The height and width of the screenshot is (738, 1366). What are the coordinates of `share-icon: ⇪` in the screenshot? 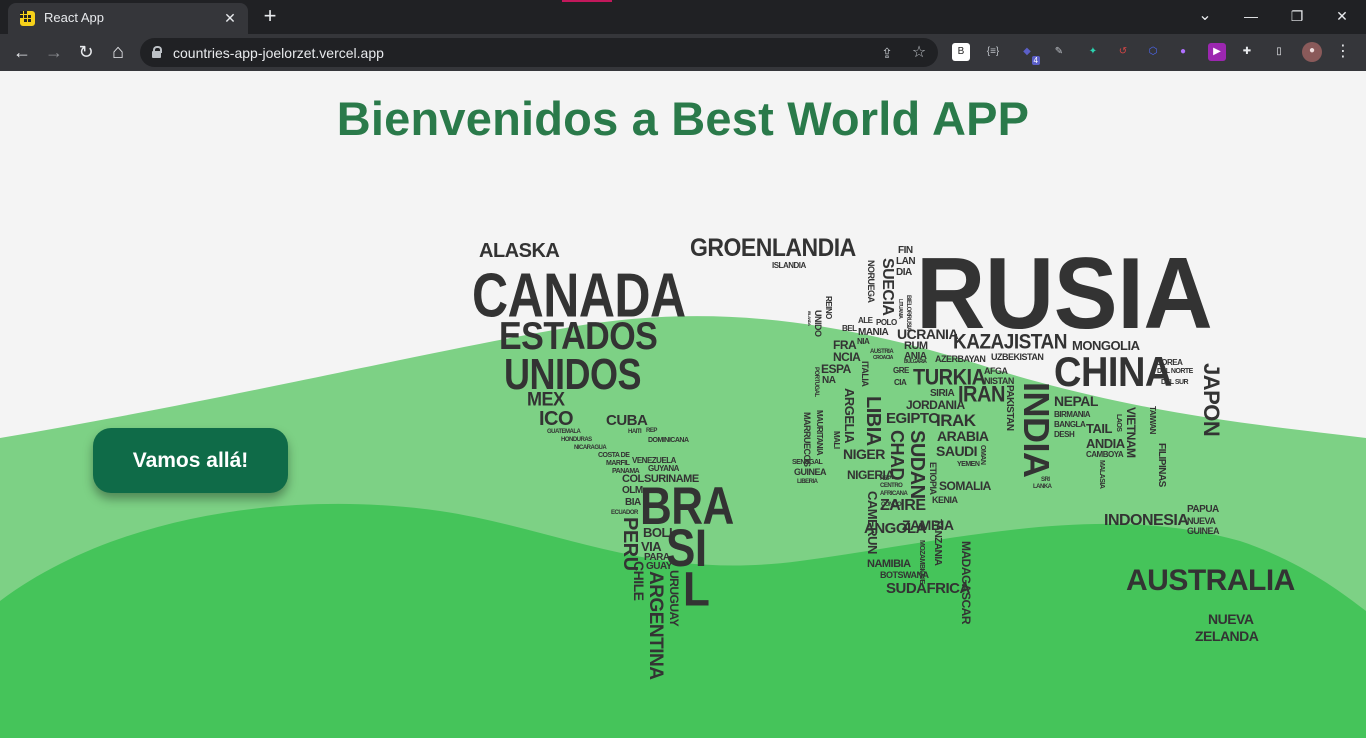 It's located at (887, 53).